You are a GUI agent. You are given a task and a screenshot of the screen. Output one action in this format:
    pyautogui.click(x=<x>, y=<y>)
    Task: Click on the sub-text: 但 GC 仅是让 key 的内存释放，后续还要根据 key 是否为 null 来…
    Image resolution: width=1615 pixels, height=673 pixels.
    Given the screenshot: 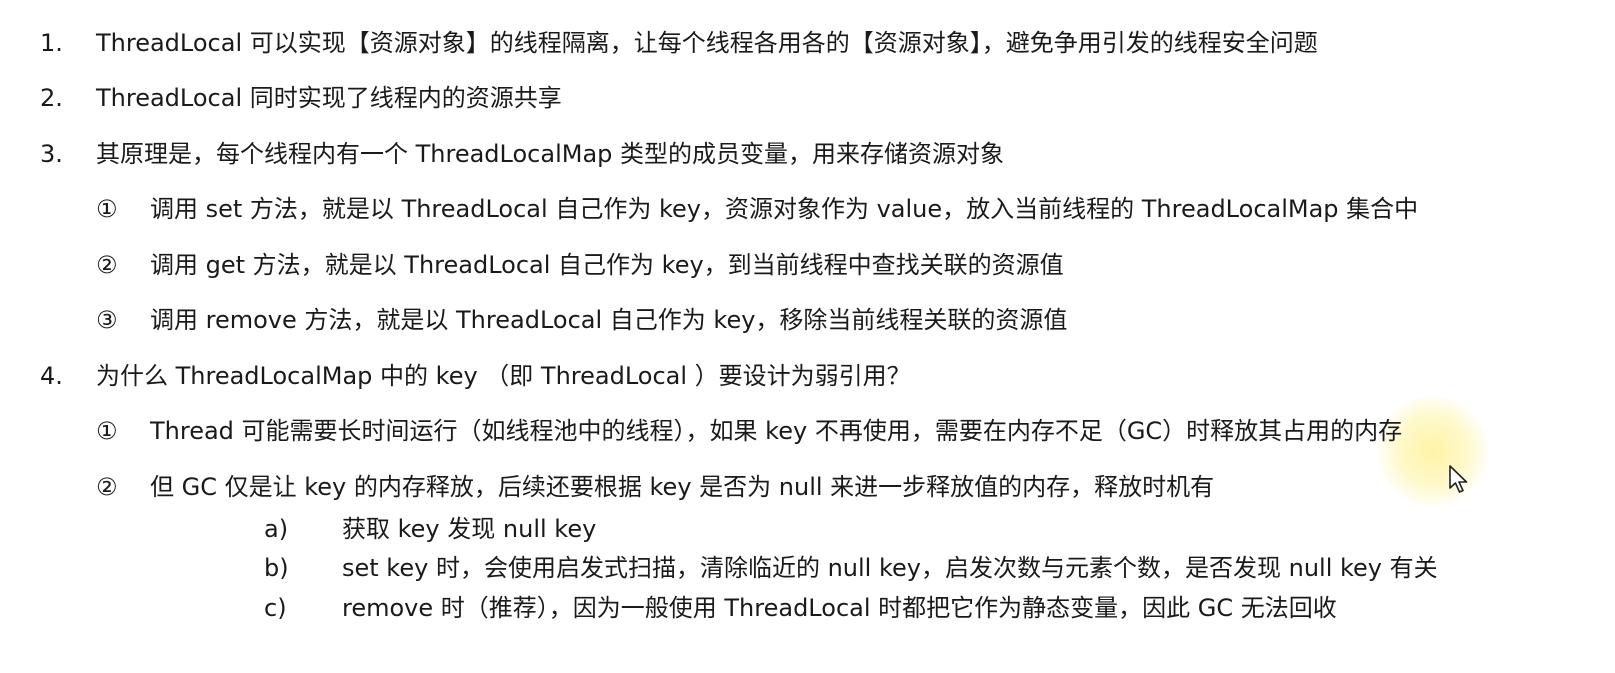 What is the action you would take?
    pyautogui.click(x=682, y=487)
    